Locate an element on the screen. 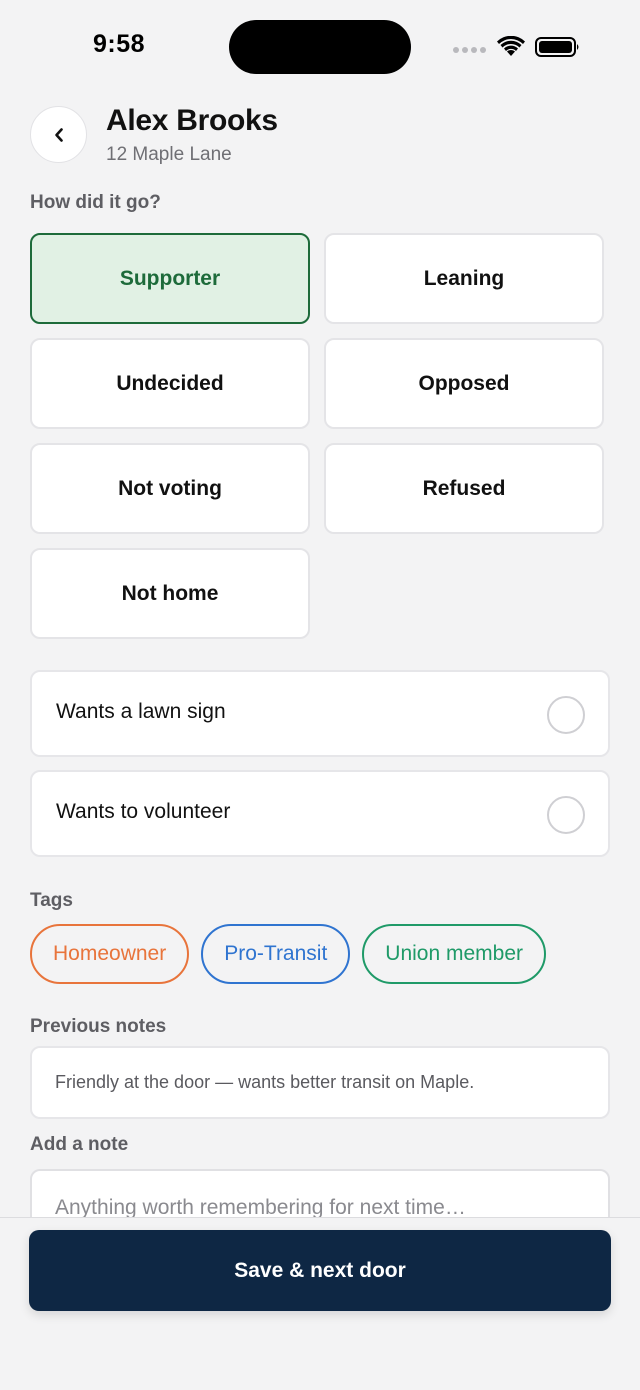 This screenshot has width=640, height=1390. lawn-sign-checkbox is located at coordinates (566, 715).